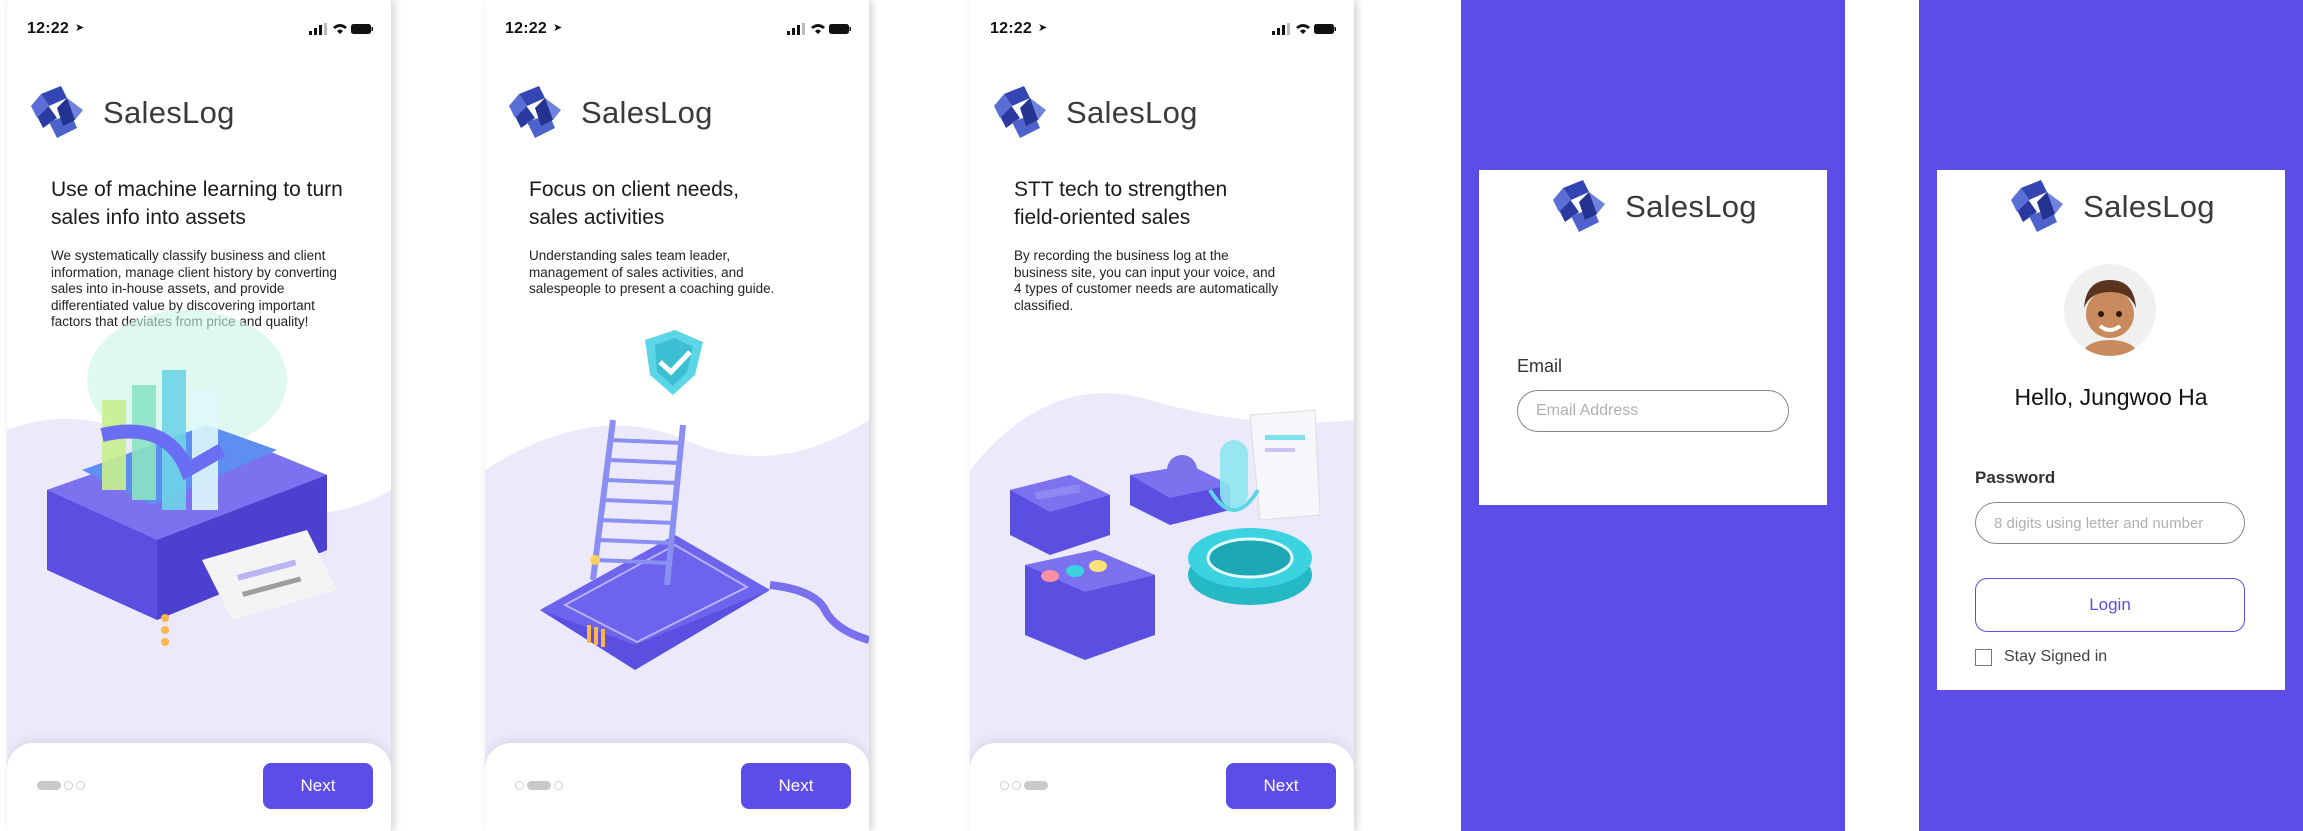 The height and width of the screenshot is (831, 2303). What do you see at coordinates (192, 478) in the screenshot?
I see `printer-chart-illustration` at bounding box center [192, 478].